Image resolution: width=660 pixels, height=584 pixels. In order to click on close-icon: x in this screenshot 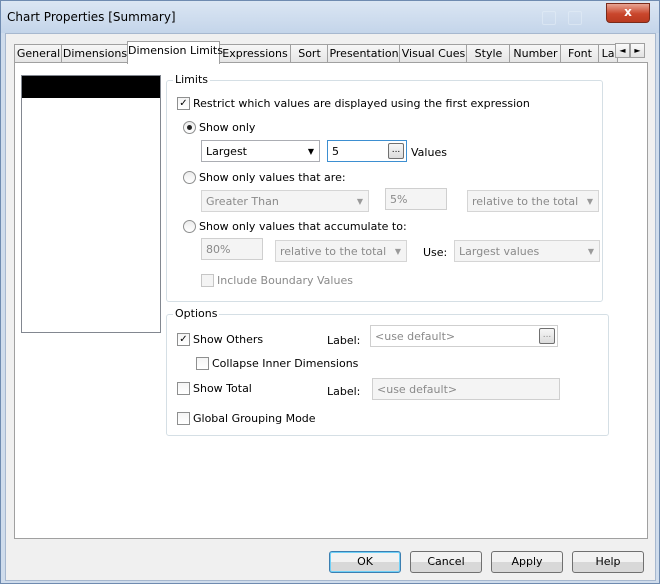, I will do `click(628, 12)`.